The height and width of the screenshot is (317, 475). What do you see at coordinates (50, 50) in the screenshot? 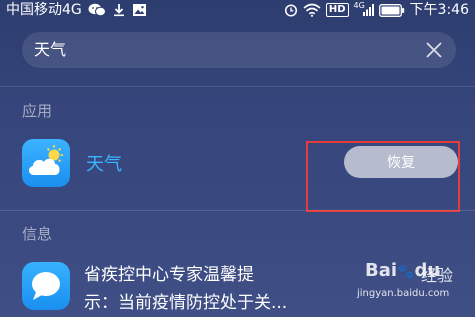
I see `search-input: 天气` at bounding box center [50, 50].